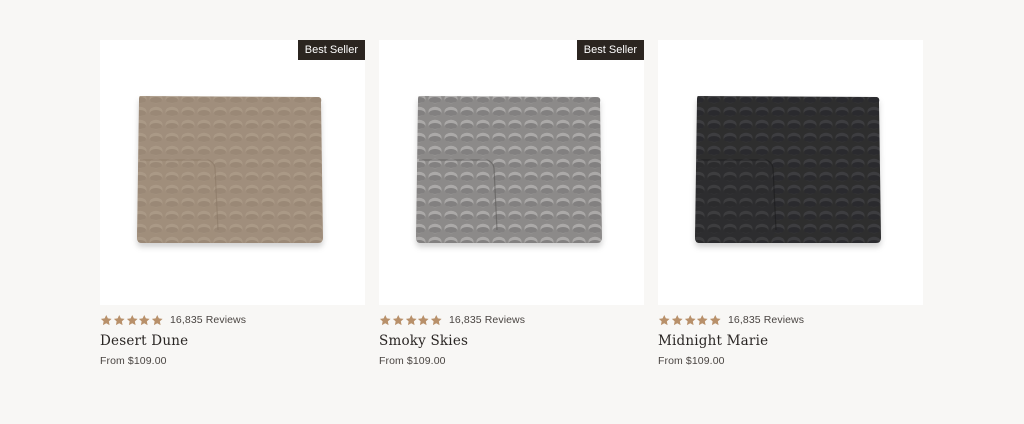  I want to click on product-title: Desert Dune, so click(232, 341).